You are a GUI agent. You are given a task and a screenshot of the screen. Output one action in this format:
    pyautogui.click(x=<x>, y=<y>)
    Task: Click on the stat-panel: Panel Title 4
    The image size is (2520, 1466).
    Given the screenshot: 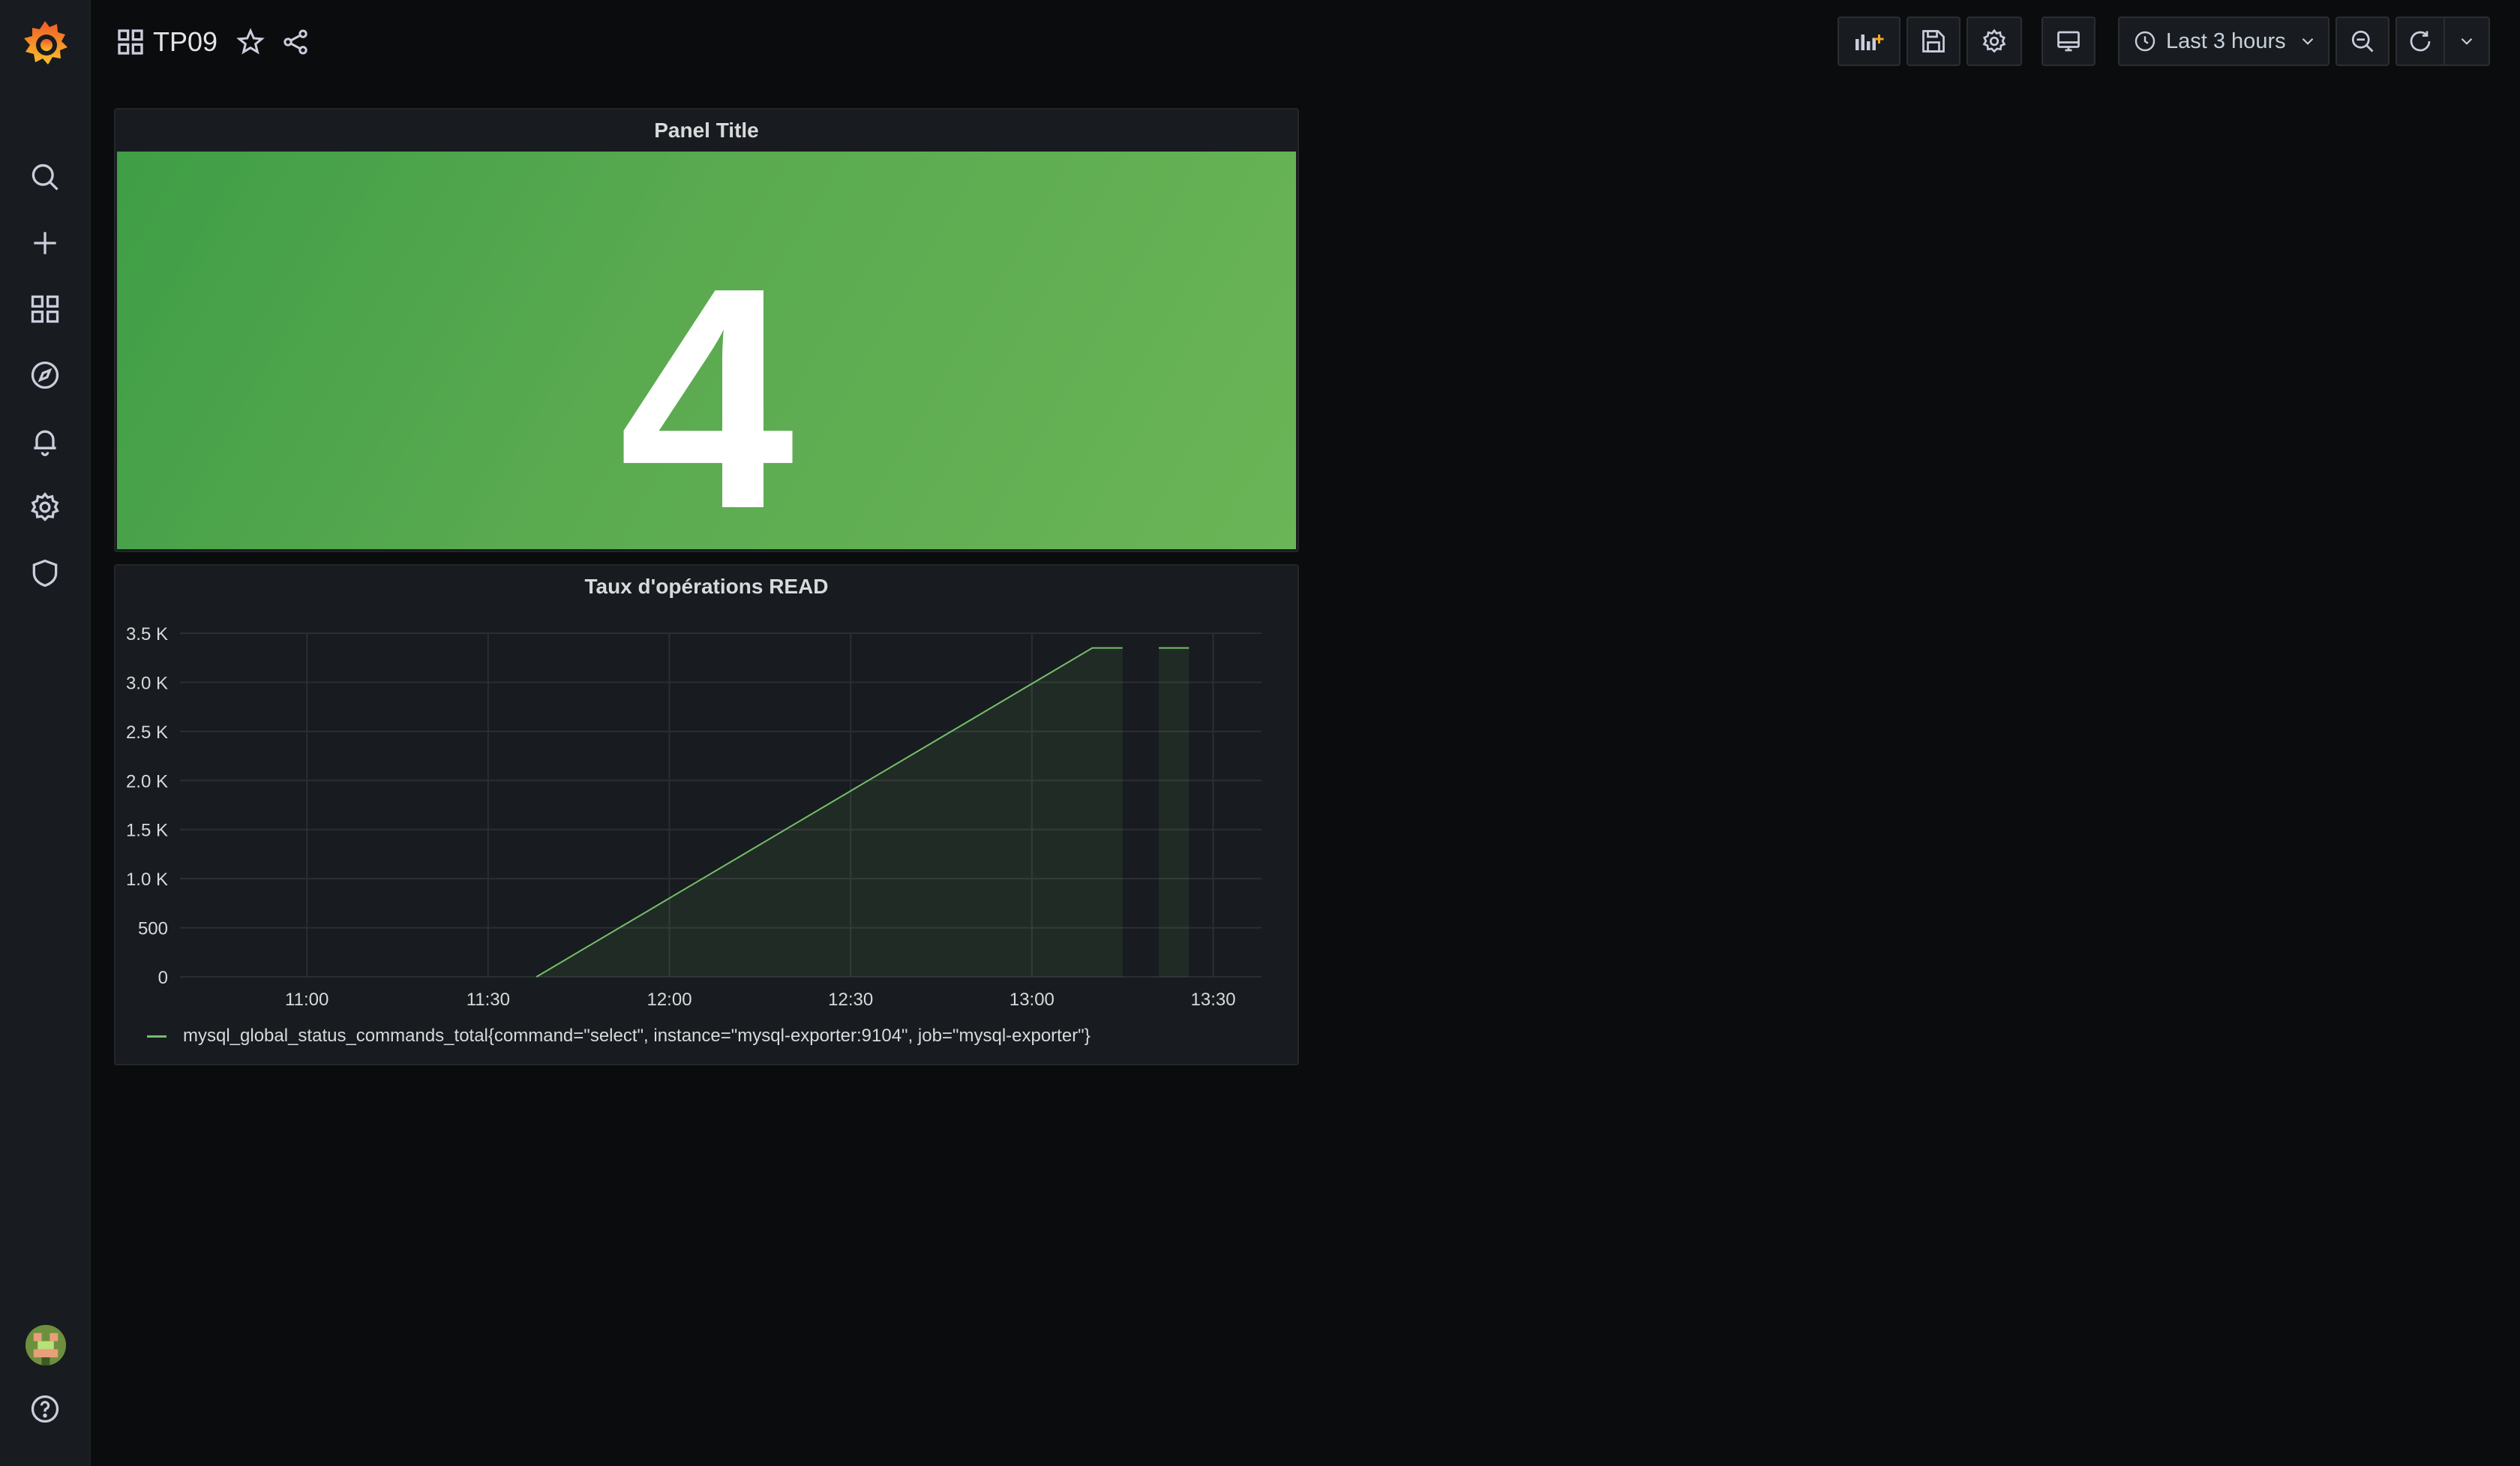 What is the action you would take?
    pyautogui.click(x=706, y=332)
    